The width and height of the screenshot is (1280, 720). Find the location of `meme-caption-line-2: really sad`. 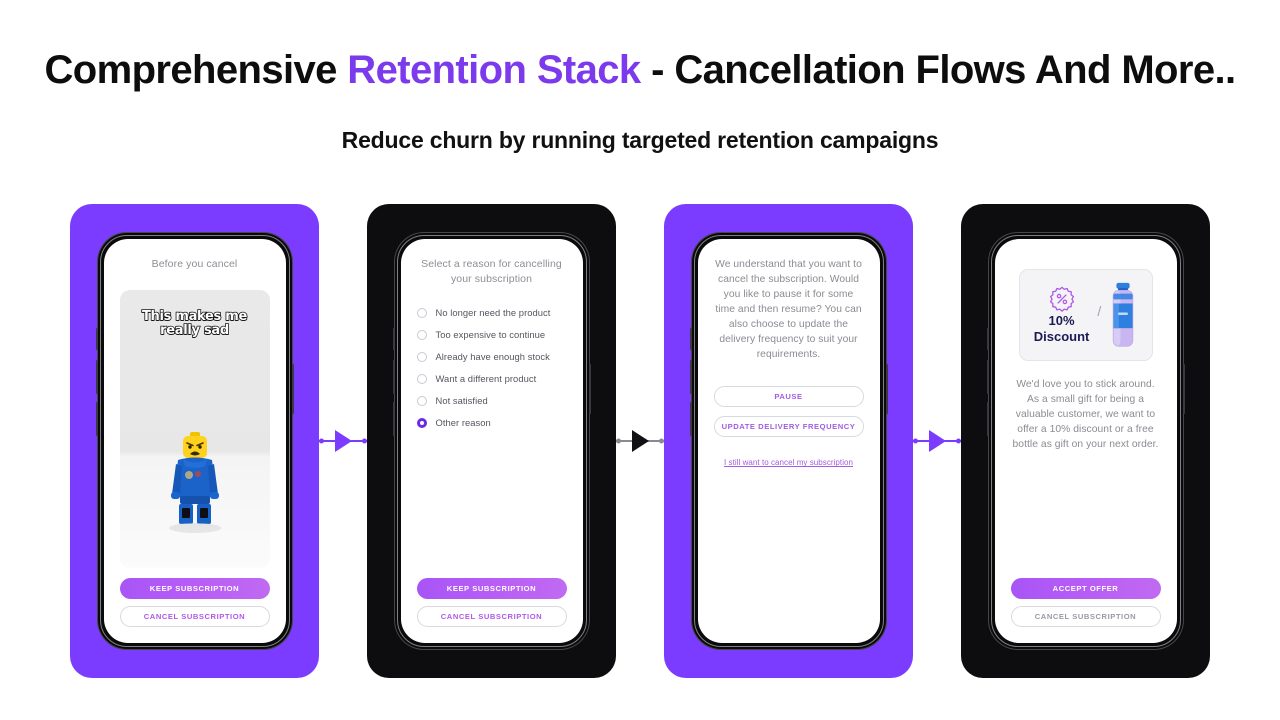

meme-caption-line-2: really sad is located at coordinates (194, 330).